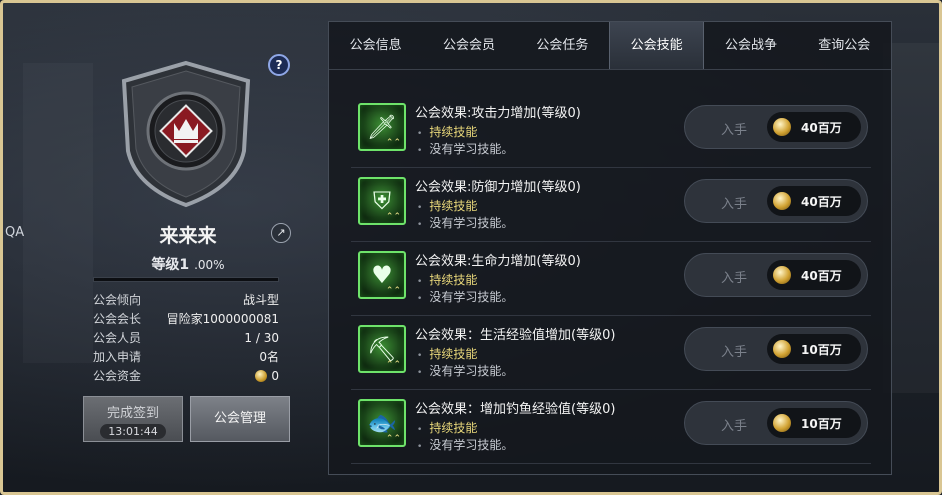 The height and width of the screenshot is (495, 942). Describe the element at coordinates (15, 232) in the screenshot. I see `edge-text: QA` at that location.